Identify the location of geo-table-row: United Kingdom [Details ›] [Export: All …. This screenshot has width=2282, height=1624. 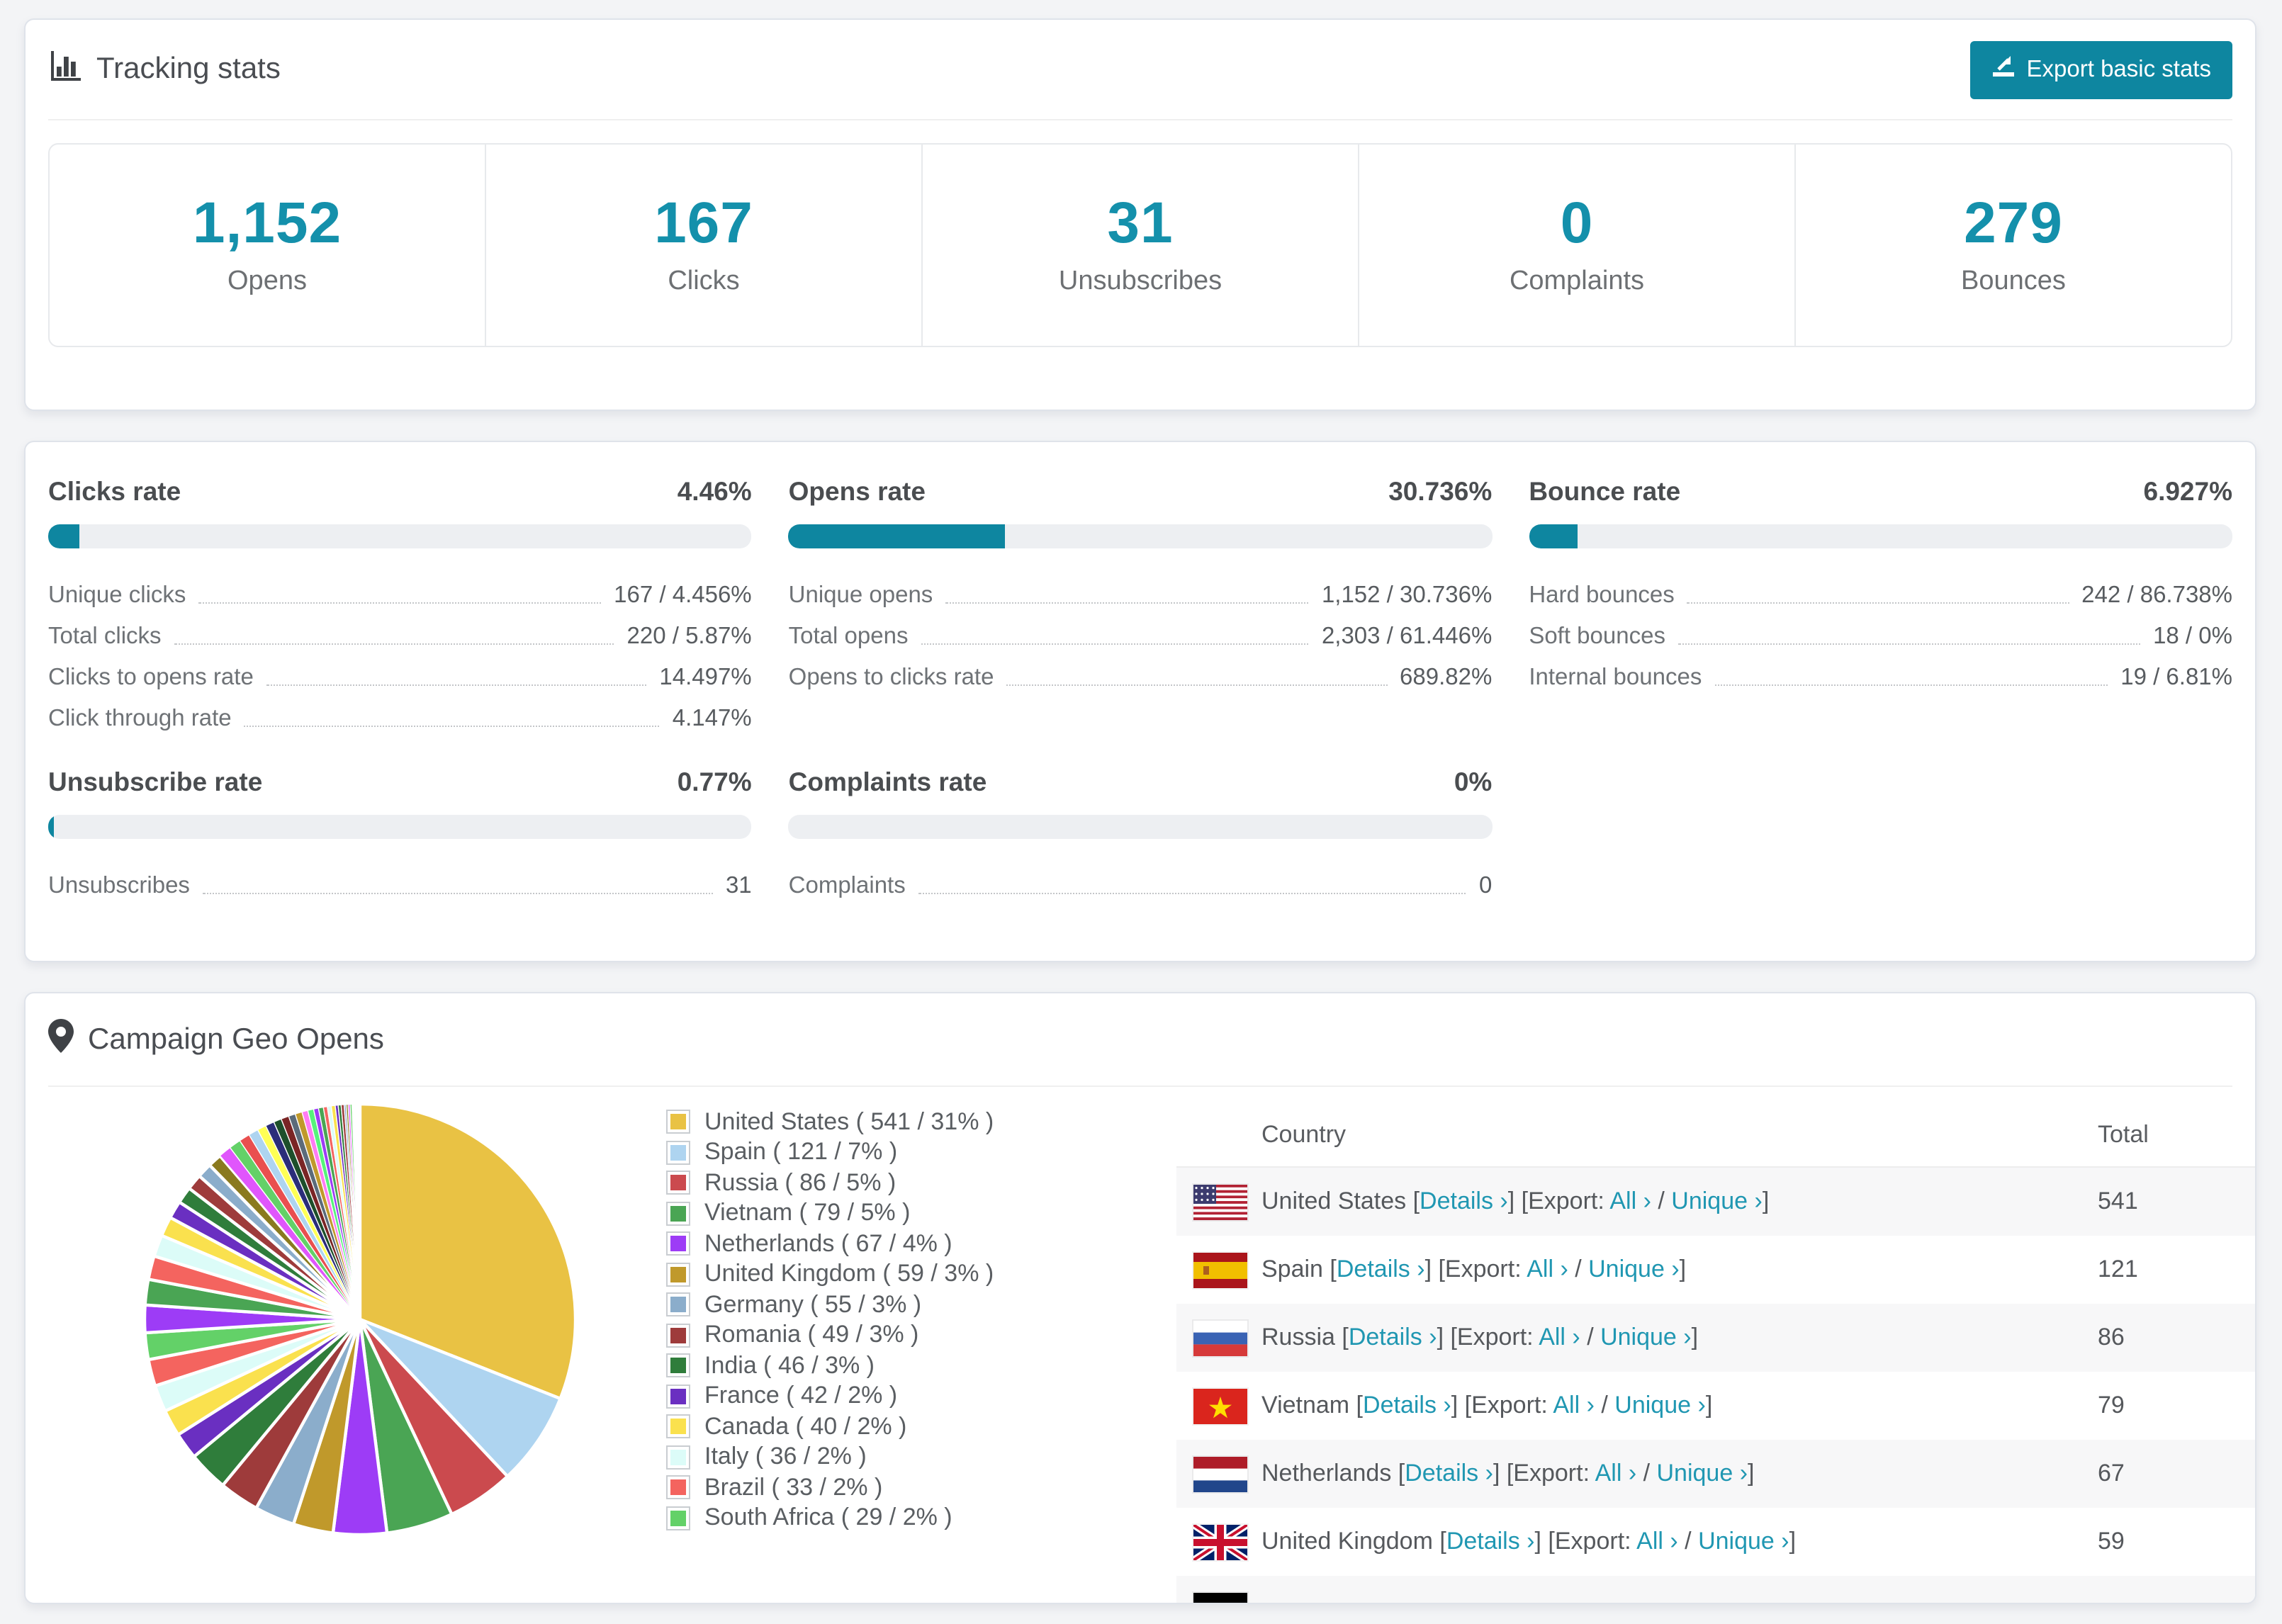
(1716, 1542).